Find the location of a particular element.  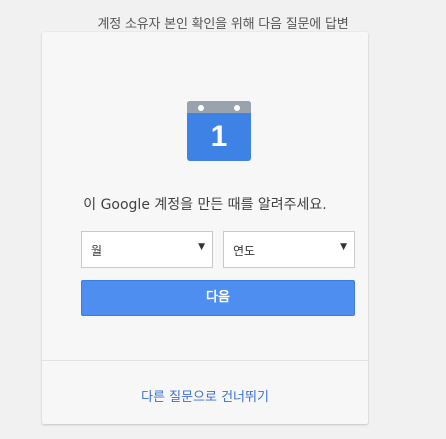

page-header-text: 계정 소유자 본인 확인을 위해 다음 질문에 답변 is located at coordinates (223, 24).